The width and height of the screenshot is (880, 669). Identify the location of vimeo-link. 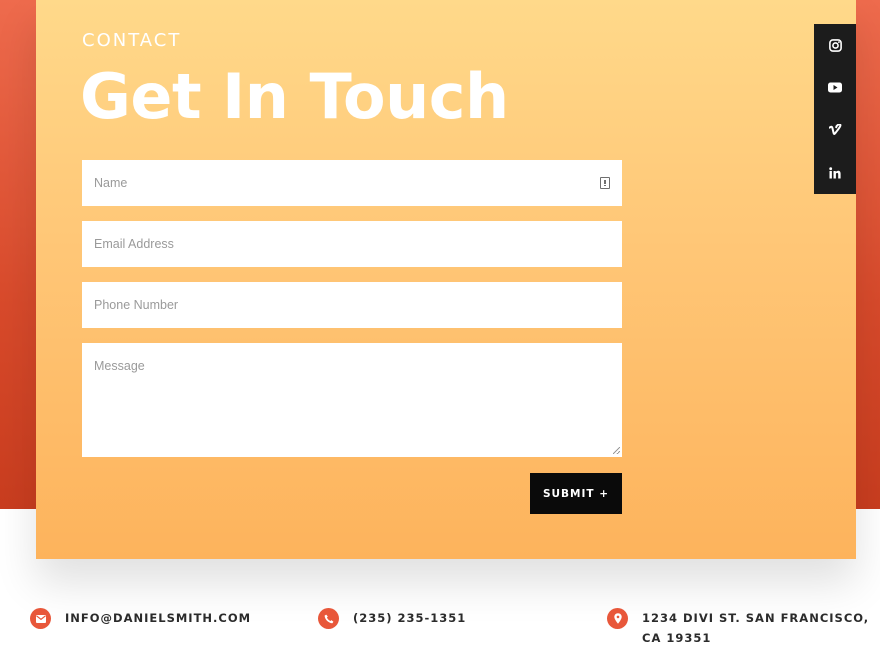
(835, 130).